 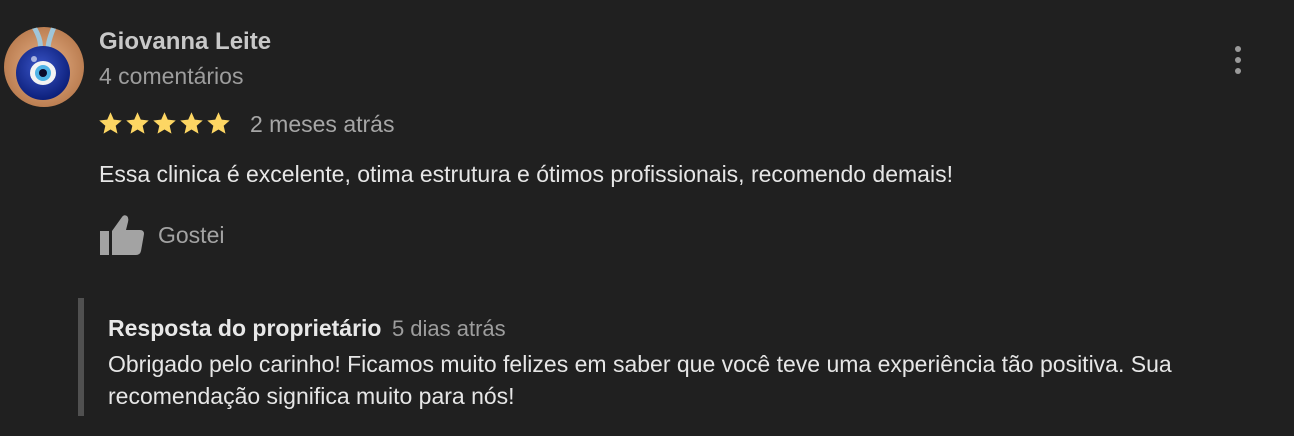 What do you see at coordinates (185, 42) in the screenshot?
I see `reviewer-name: Giovanna Leite` at bounding box center [185, 42].